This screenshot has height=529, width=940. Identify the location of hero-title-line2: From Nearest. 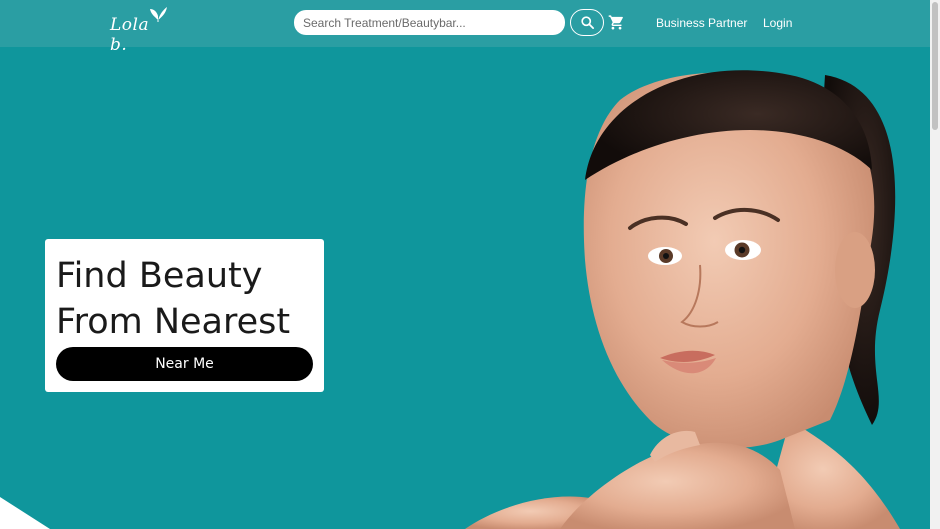
(173, 322).